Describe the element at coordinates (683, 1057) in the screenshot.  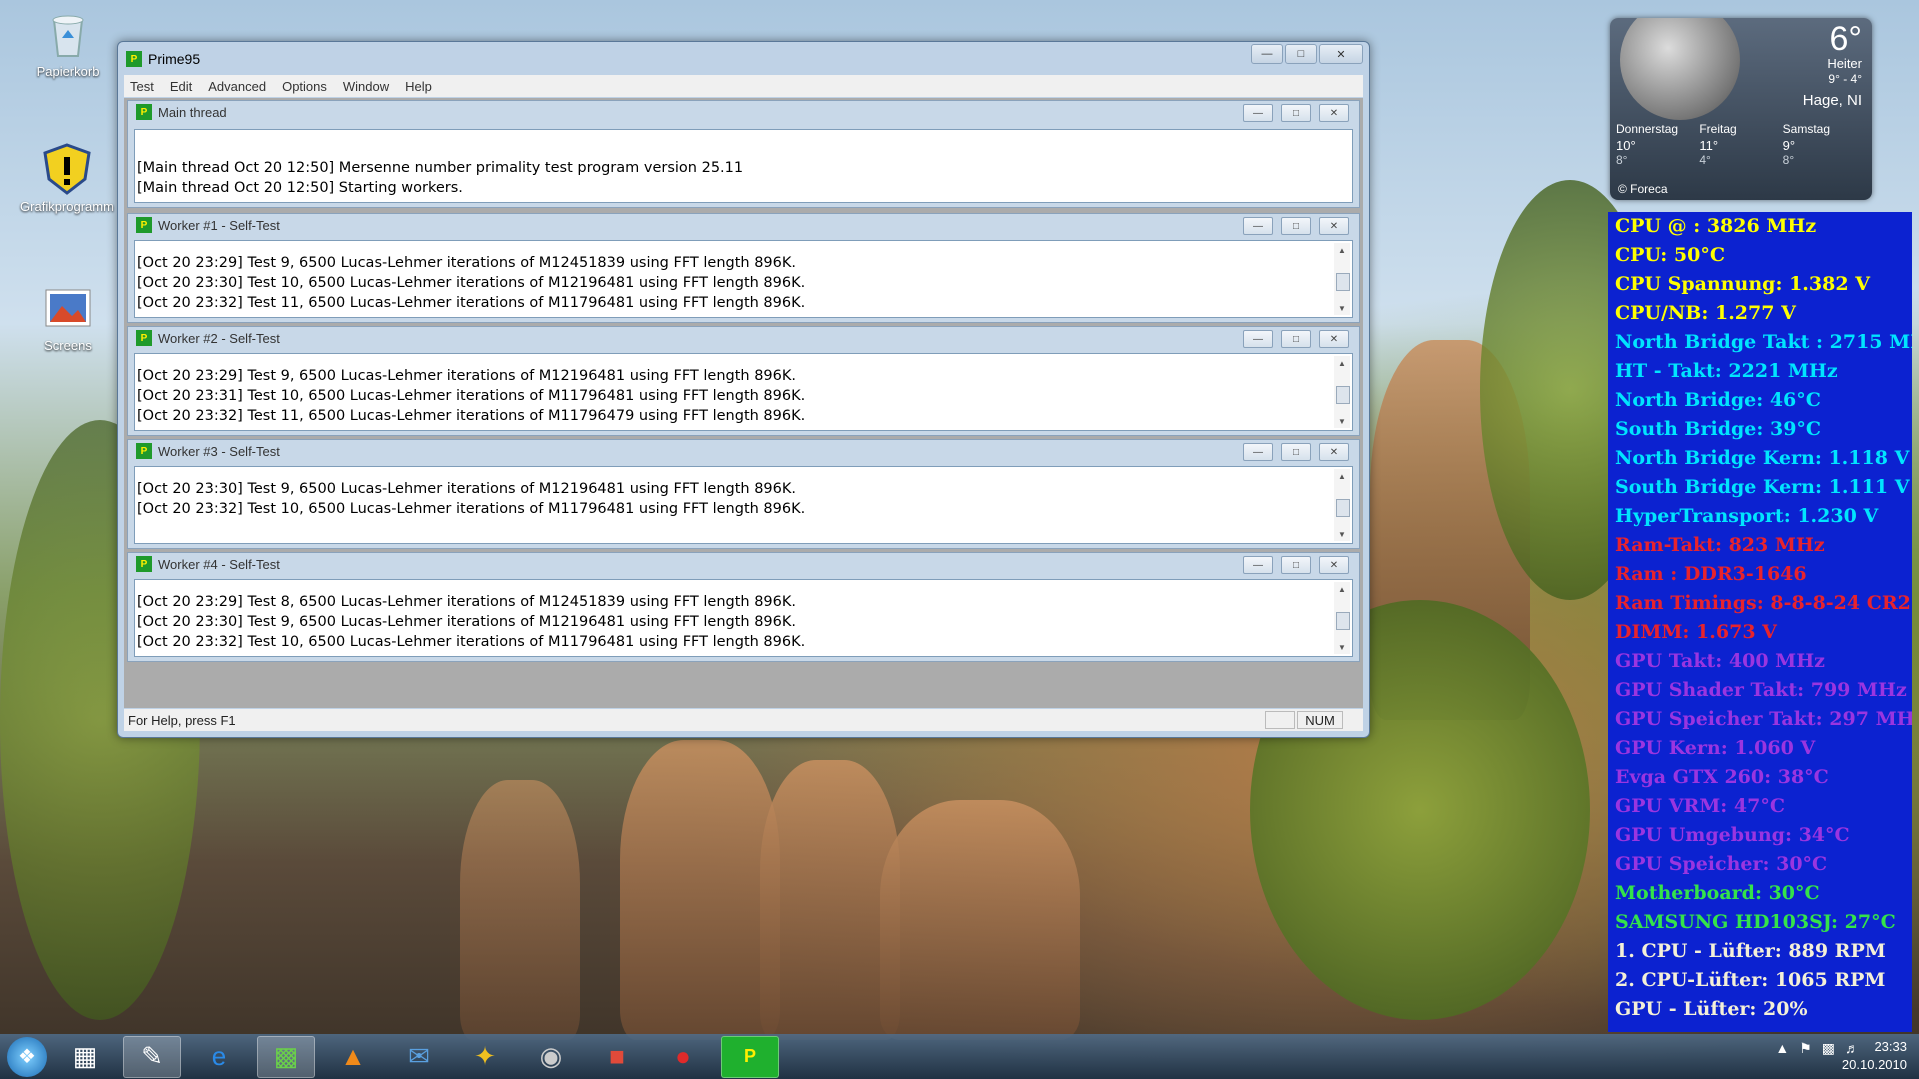
I see `game-icon: ●` at that location.